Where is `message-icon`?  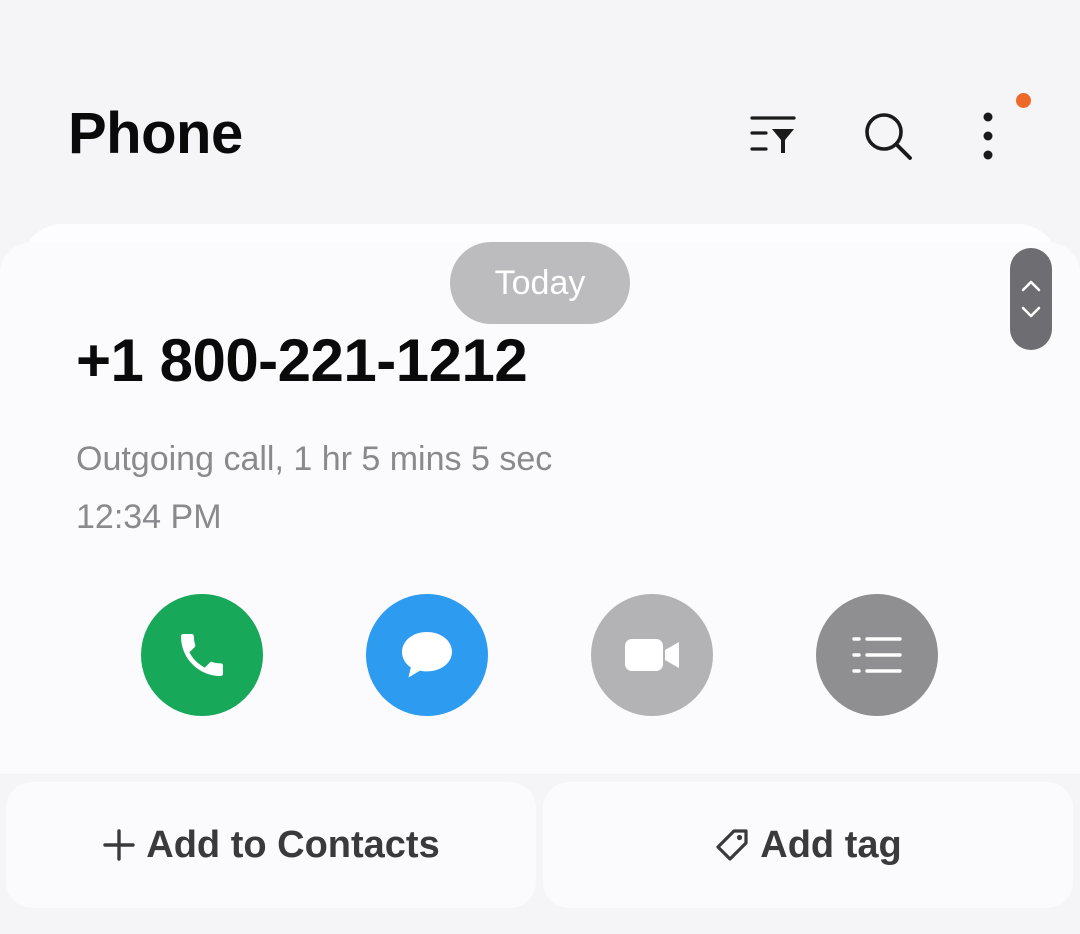 message-icon is located at coordinates (427, 655).